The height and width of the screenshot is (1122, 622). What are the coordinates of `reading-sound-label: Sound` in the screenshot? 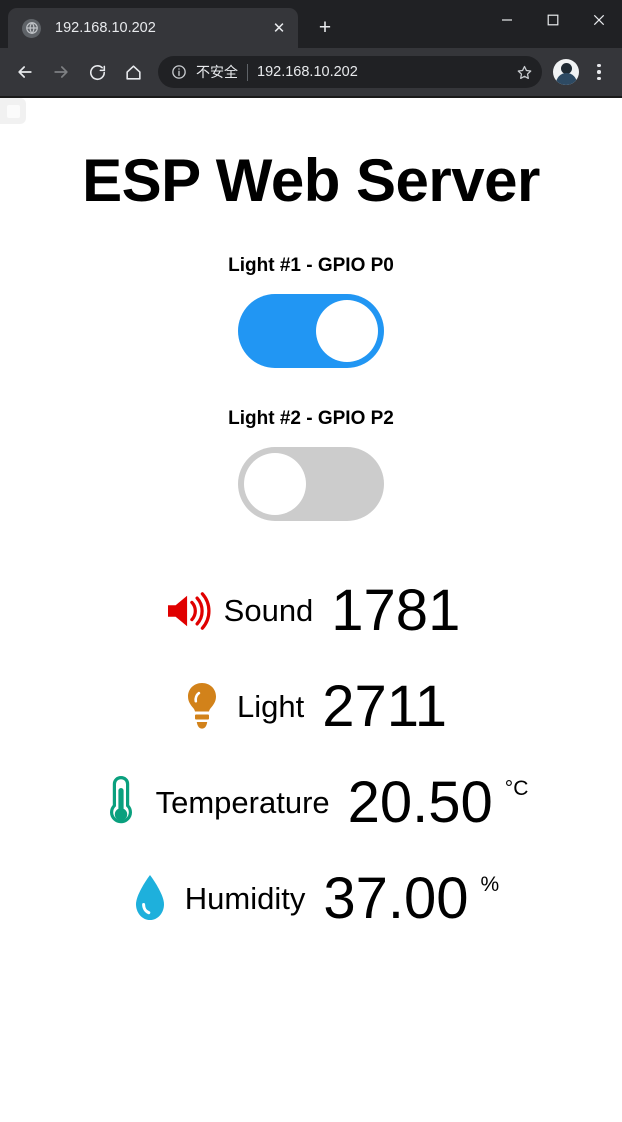 It's located at (268, 610).